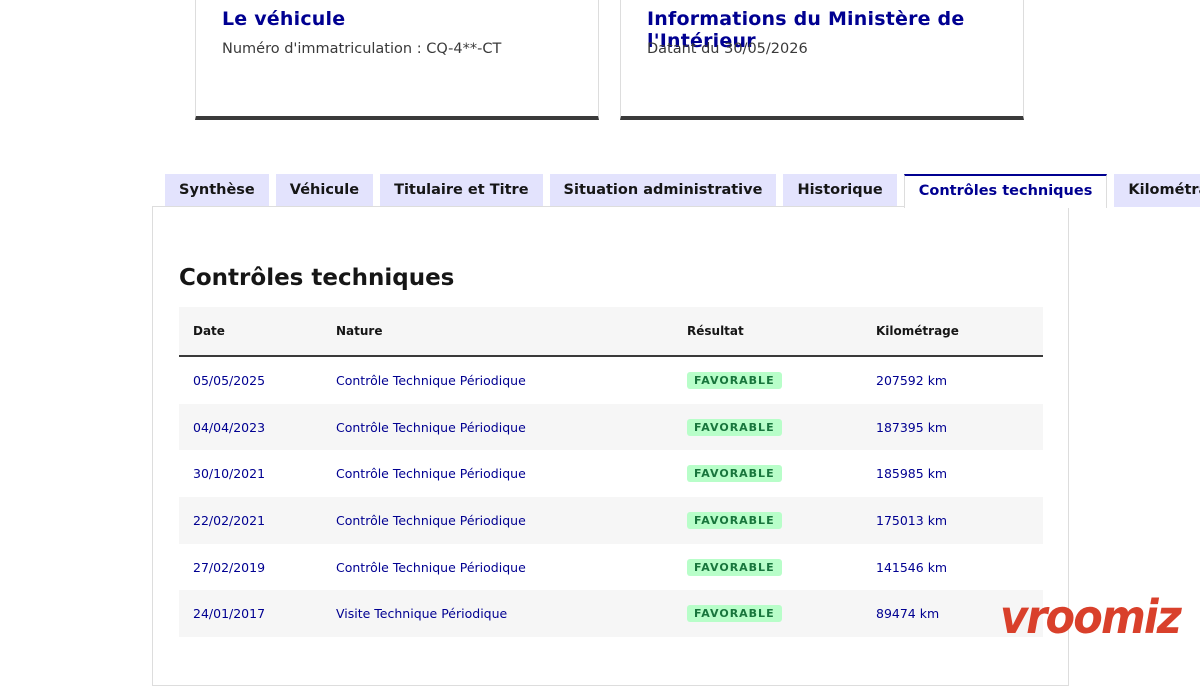  I want to click on column-header-nature: Nature, so click(359, 331).